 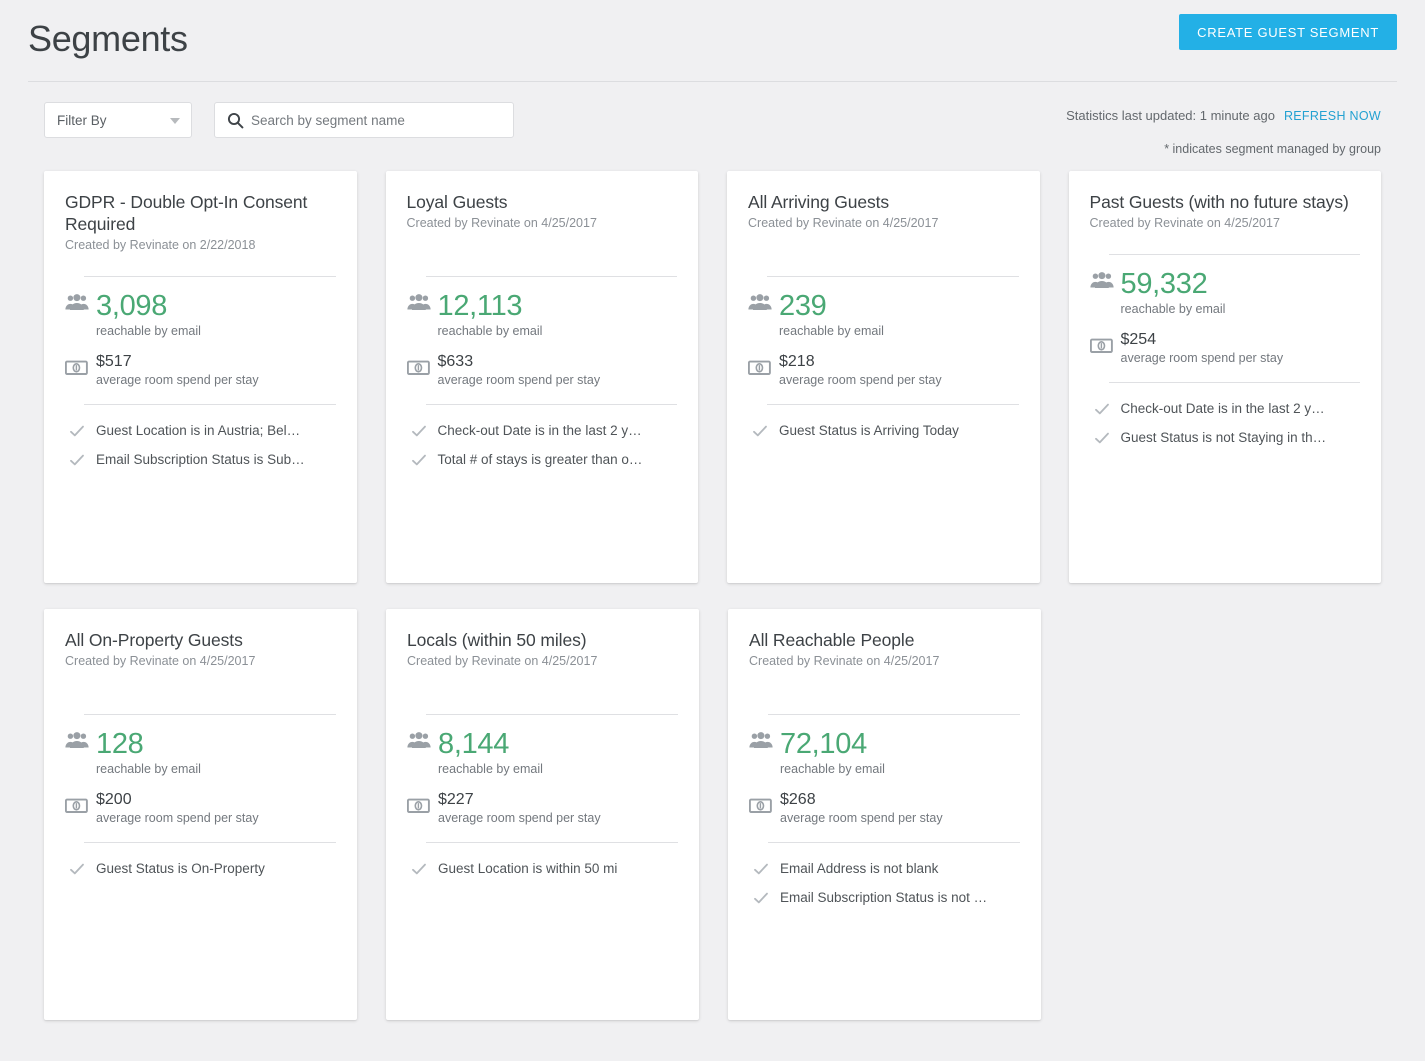 I want to click on filter-by-dropdown: Filter By, so click(x=118, y=120).